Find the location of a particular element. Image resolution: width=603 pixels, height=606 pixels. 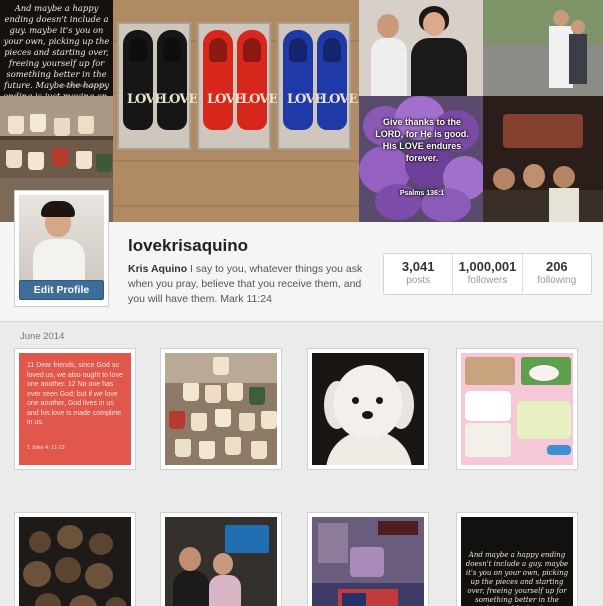

stat-followers-label: followers is located at coordinates (487, 280).